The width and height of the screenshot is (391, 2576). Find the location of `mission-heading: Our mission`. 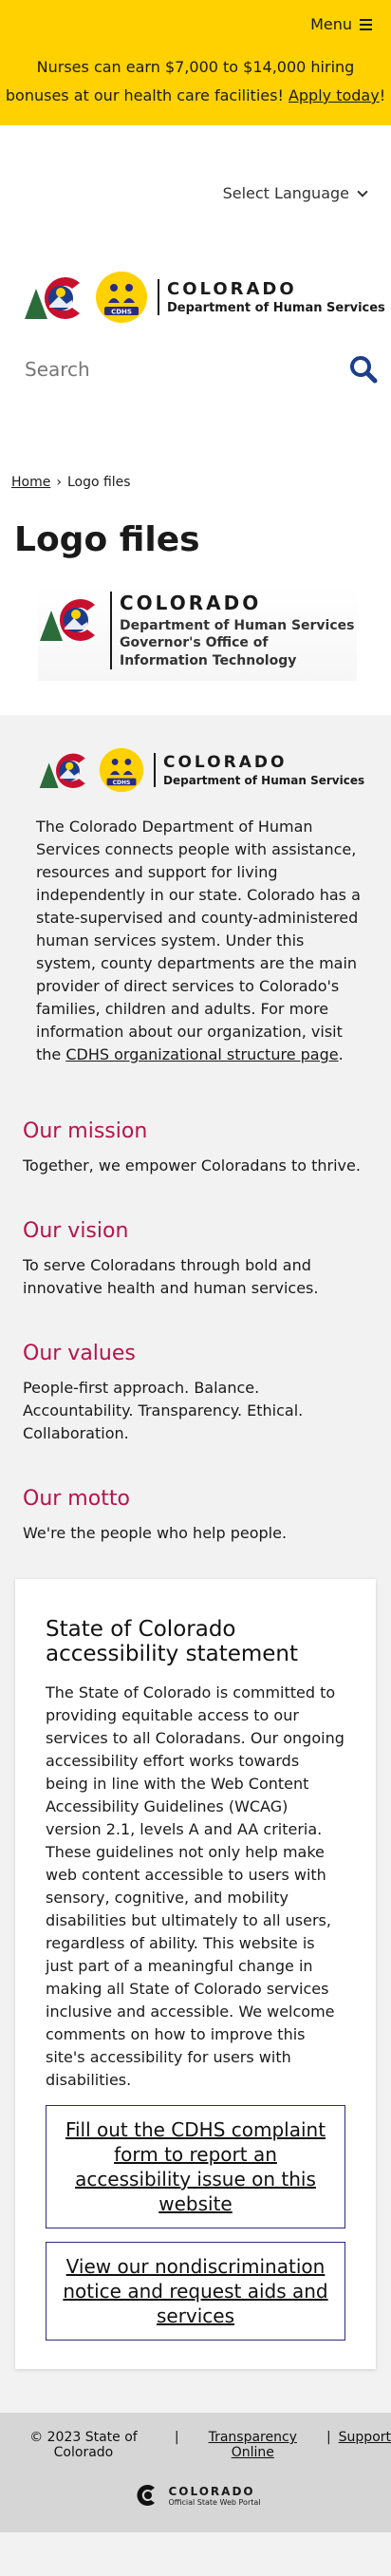

mission-heading: Our mission is located at coordinates (85, 1131).